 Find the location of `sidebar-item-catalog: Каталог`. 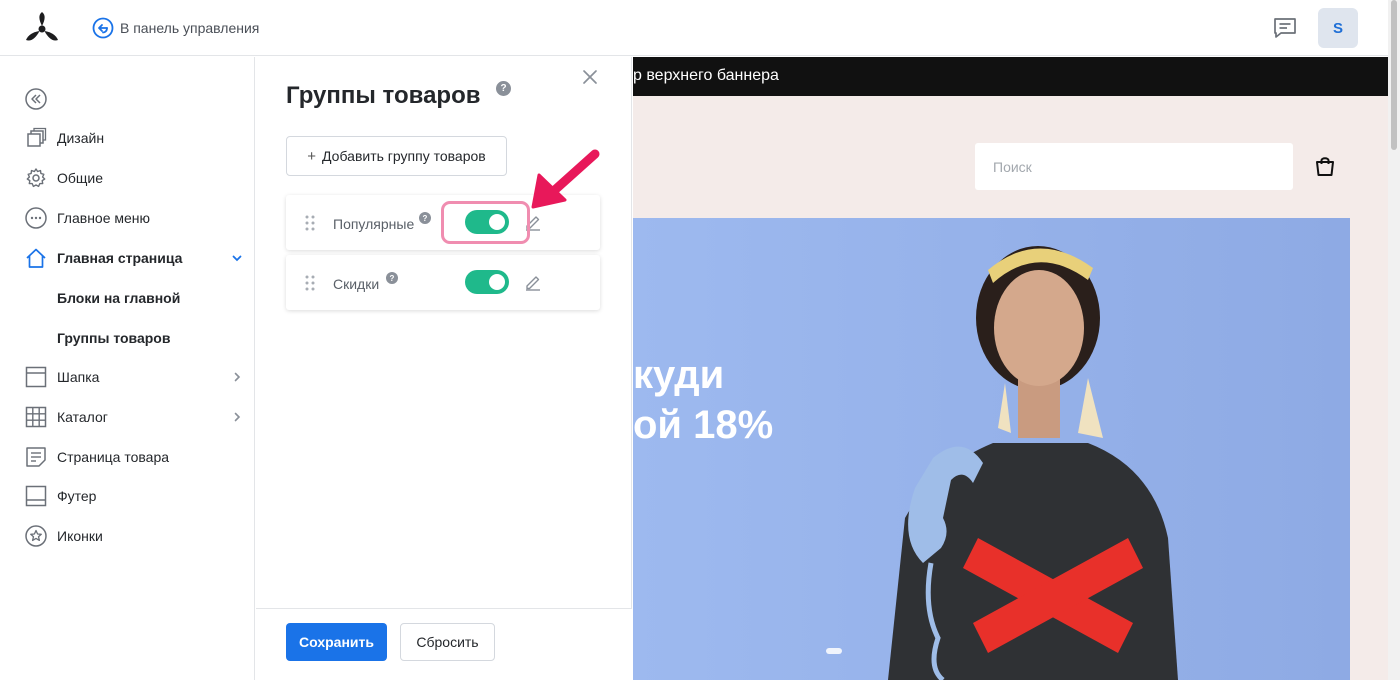

sidebar-item-catalog: Каталог is located at coordinates (127, 417).